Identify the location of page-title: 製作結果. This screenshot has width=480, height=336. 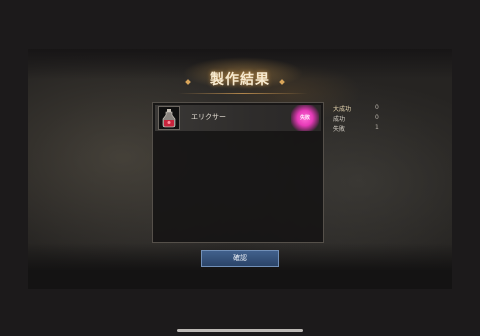
(240, 80).